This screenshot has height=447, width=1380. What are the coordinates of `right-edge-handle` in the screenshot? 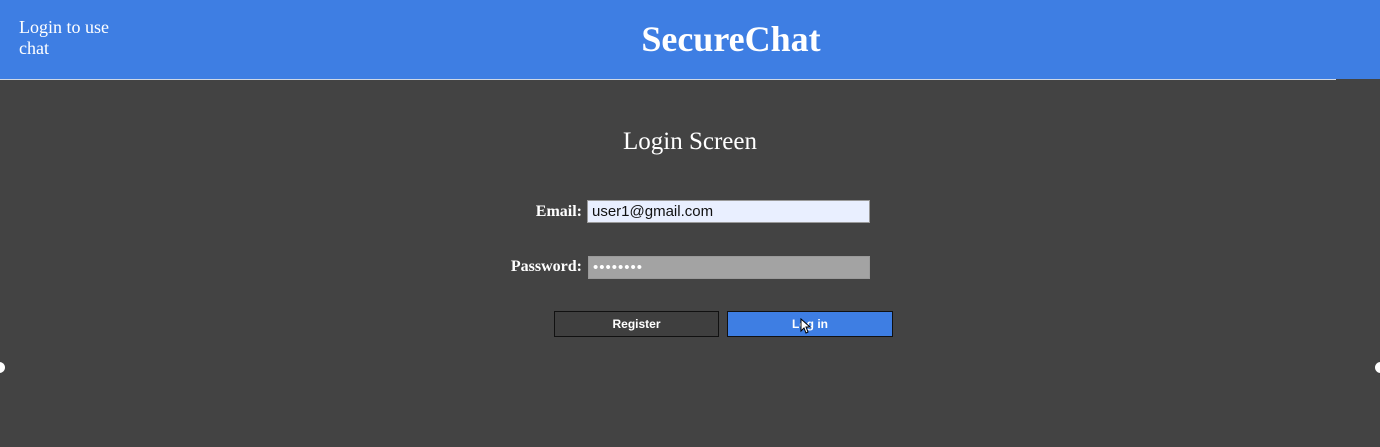 It's located at (1377, 367).